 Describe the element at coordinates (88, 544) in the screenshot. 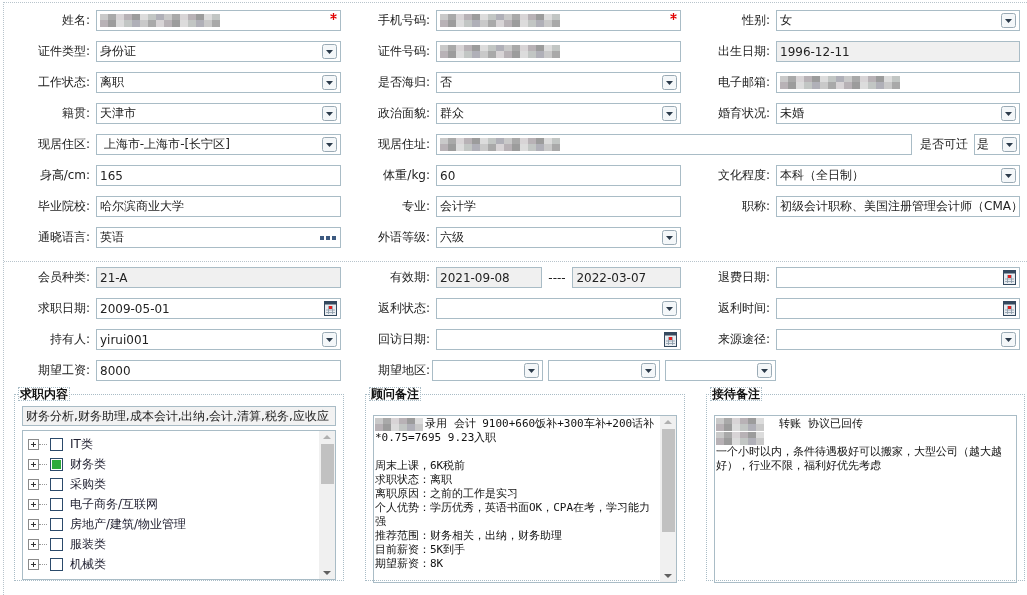

I see `tree-item-label: 服装类` at that location.